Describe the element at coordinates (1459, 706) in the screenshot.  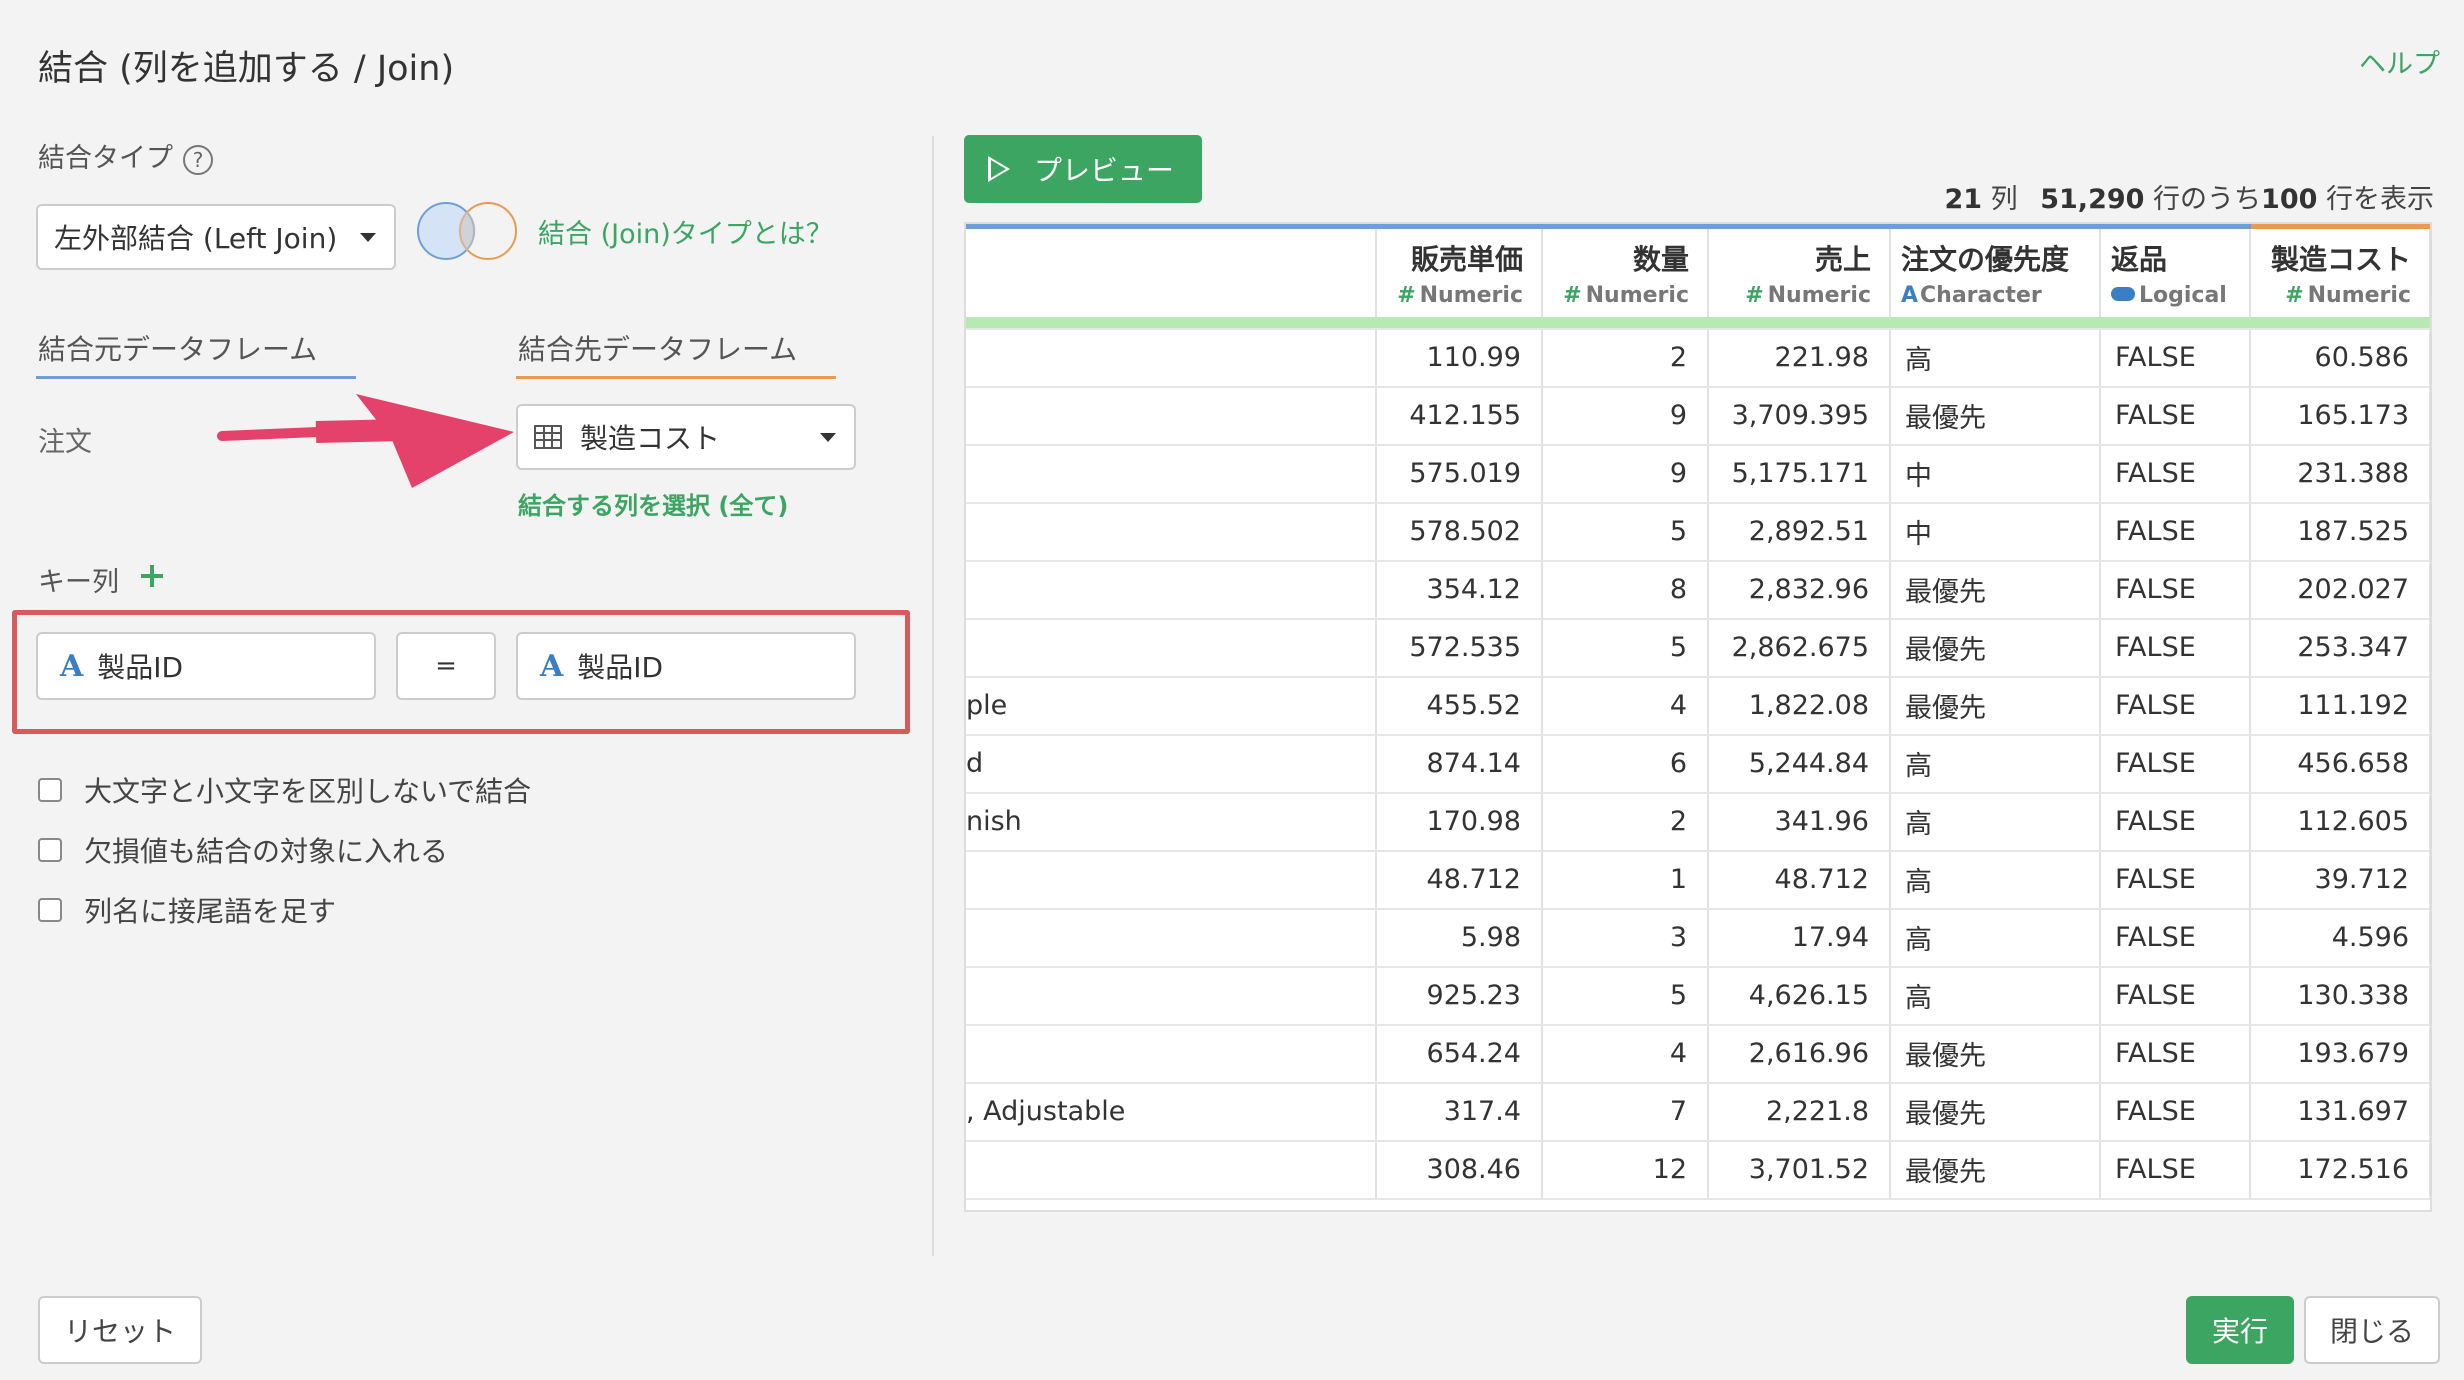
I see `table-cell: 455.52` at that location.